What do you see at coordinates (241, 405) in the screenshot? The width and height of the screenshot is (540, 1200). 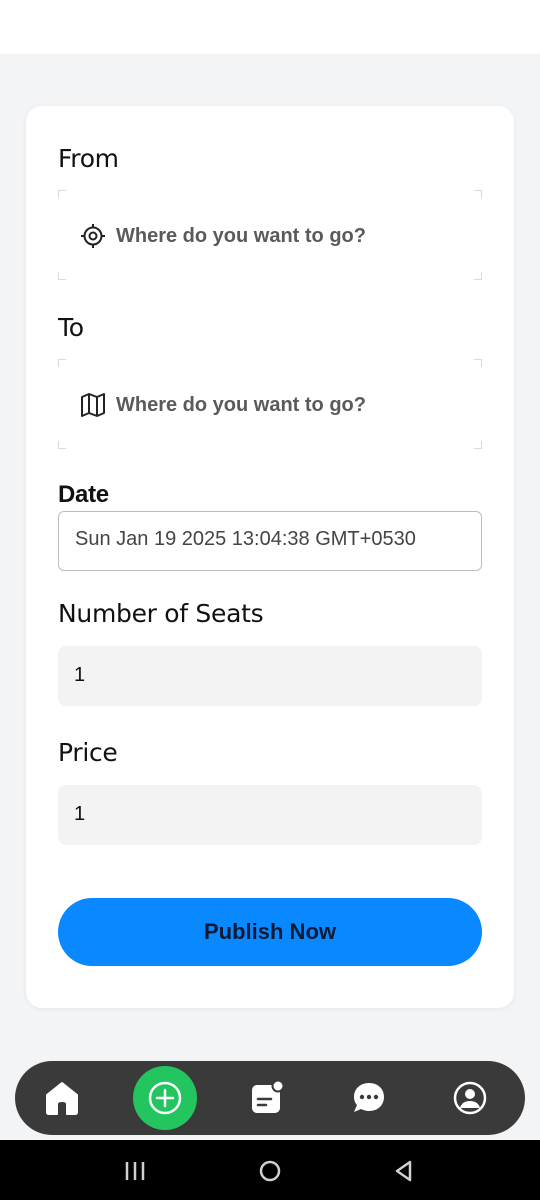 I see `to-placeholder: Where do you want to go?` at bounding box center [241, 405].